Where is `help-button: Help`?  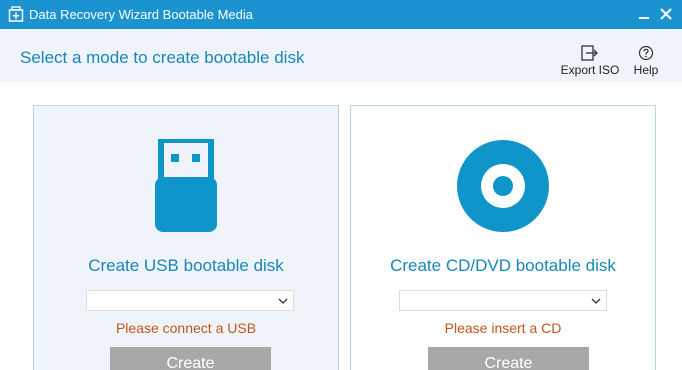
help-button: Help is located at coordinates (646, 61).